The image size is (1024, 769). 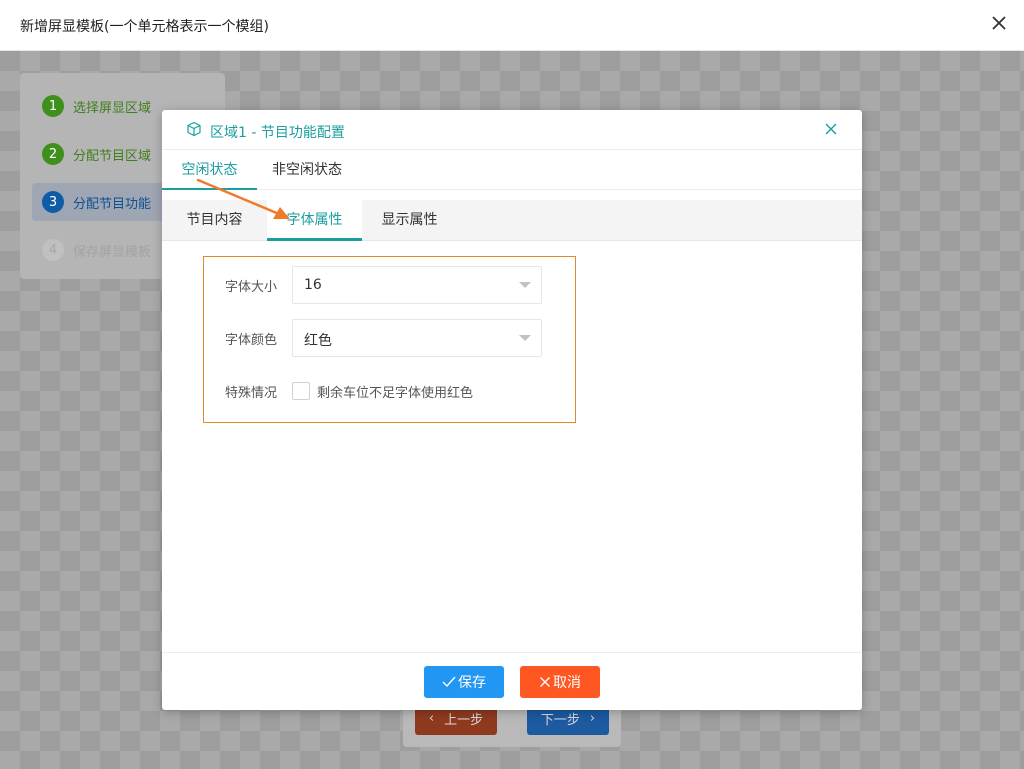 What do you see at coordinates (318, 341) in the screenshot?
I see `font-color-value: 红色` at bounding box center [318, 341].